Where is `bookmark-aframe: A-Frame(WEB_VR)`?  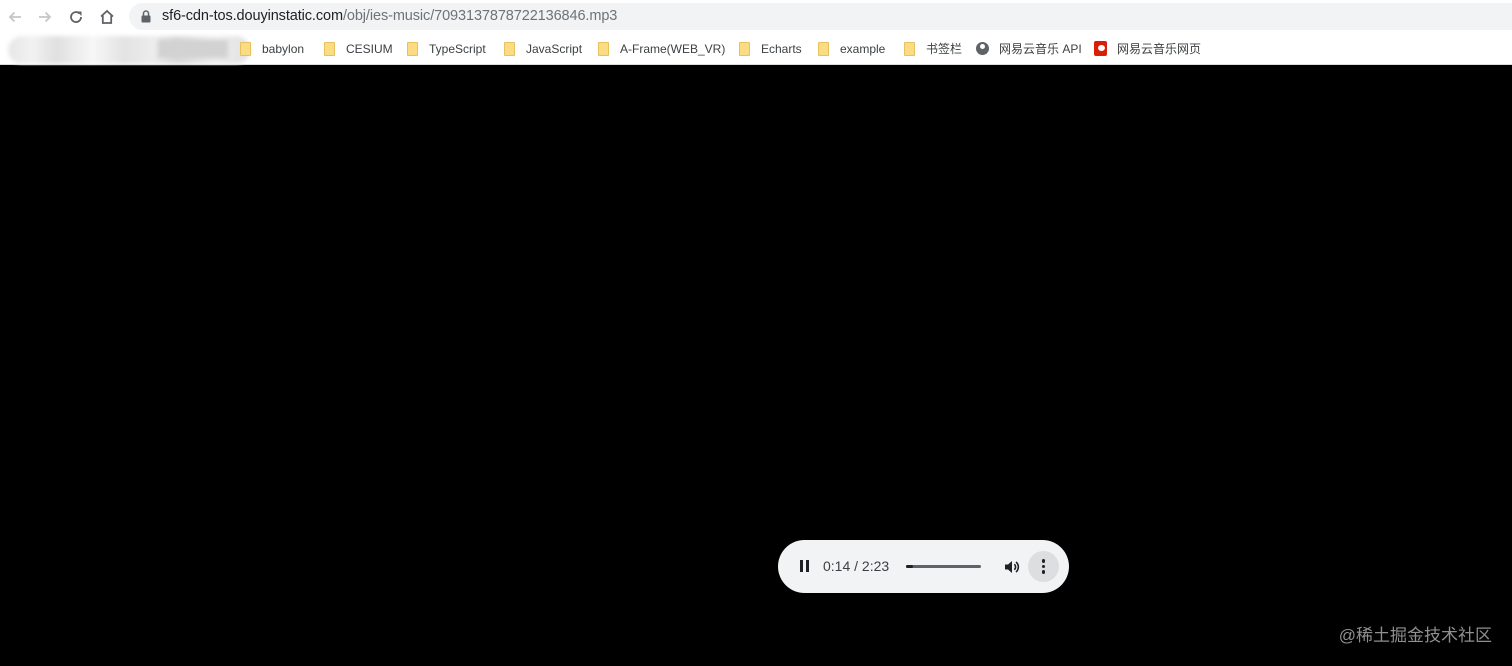
bookmark-aframe: A-Frame(WEB_VR) is located at coordinates (661, 48).